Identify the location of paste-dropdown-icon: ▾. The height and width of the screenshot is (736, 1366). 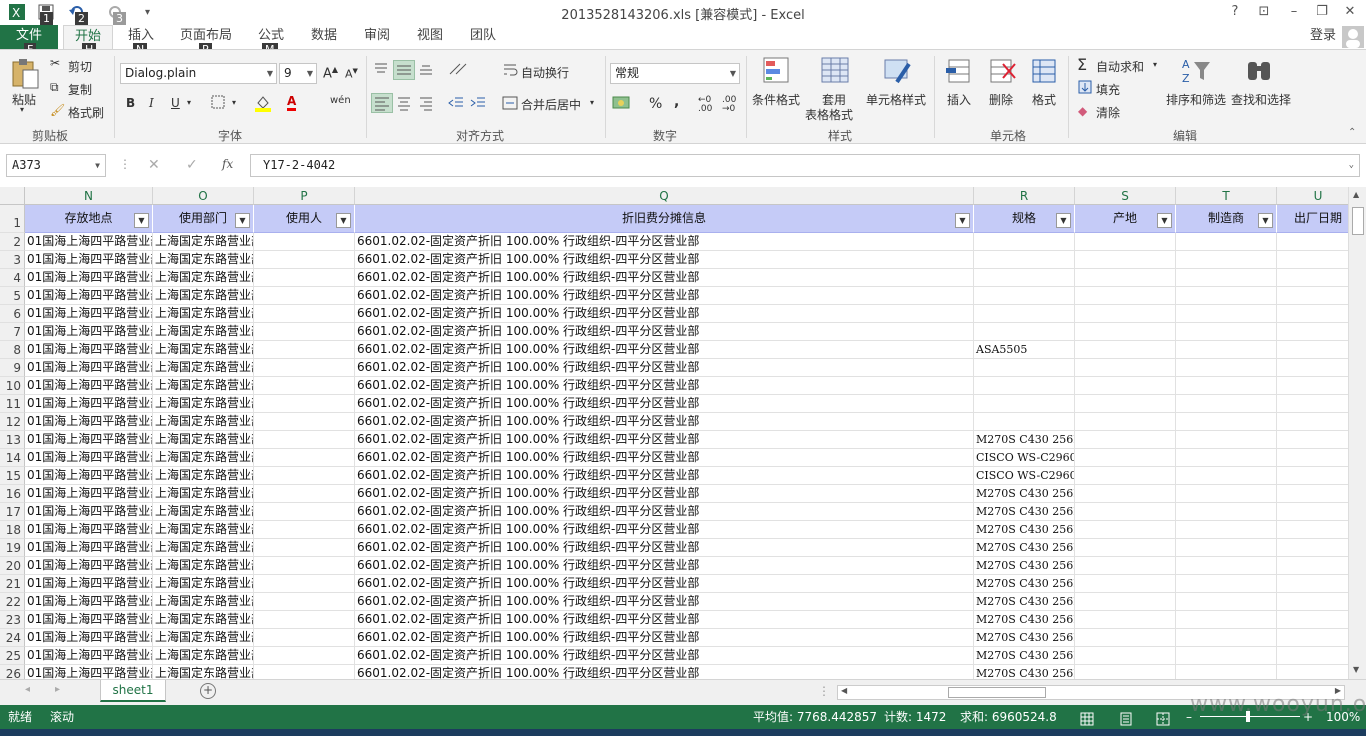
(22, 109).